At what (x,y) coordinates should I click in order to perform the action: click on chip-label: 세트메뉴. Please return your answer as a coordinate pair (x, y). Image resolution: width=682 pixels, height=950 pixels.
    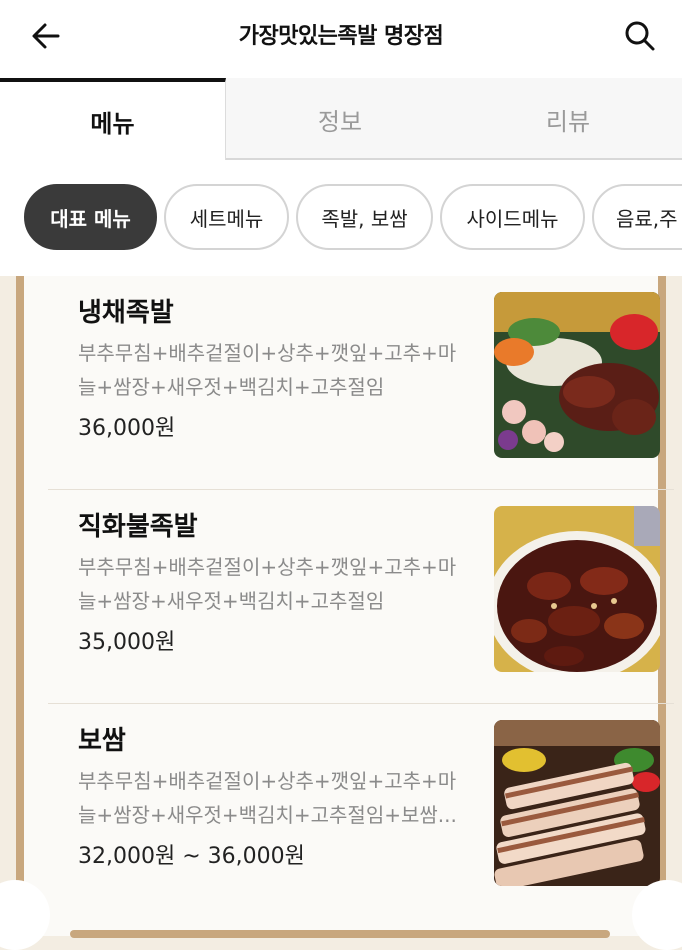
    Looking at the image, I should click on (226, 218).